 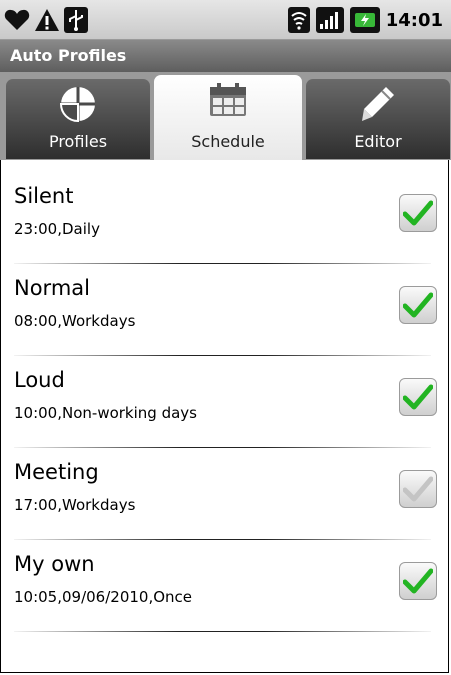 What do you see at coordinates (378, 141) in the screenshot?
I see `tab-label: Editor` at bounding box center [378, 141].